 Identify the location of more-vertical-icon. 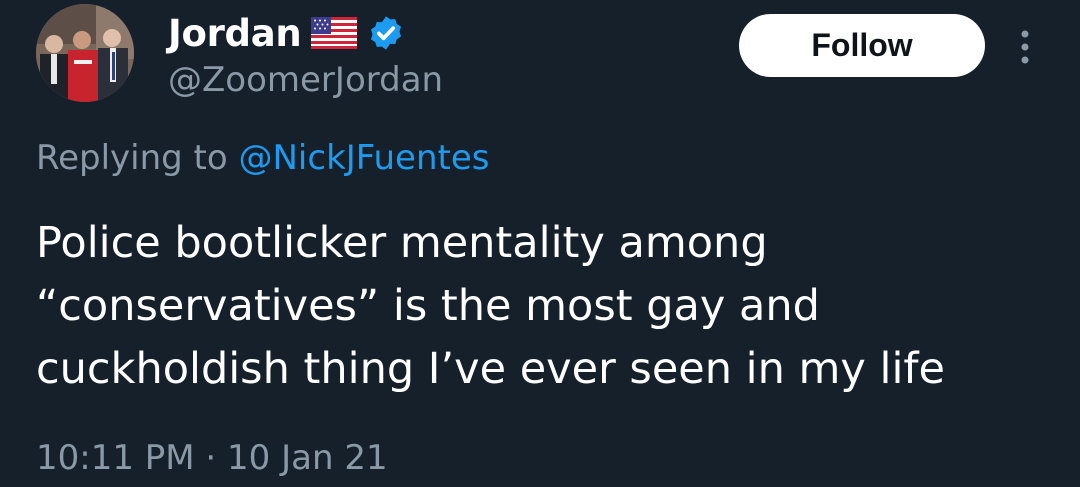
(1025, 47).